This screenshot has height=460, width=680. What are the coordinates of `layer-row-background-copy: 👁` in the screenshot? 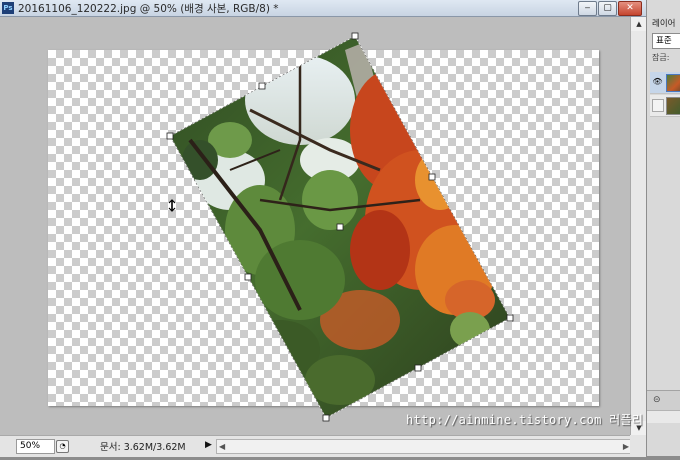 It's located at (665, 83).